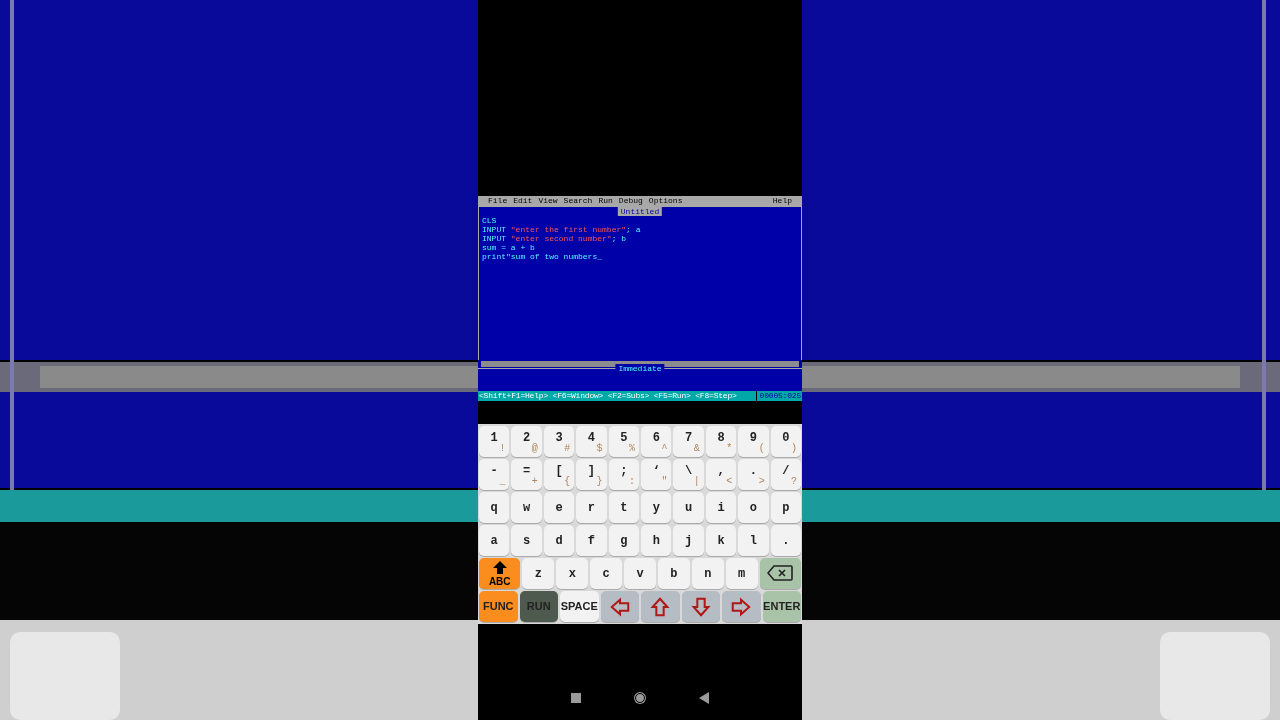 The height and width of the screenshot is (720, 1280). I want to click on key: v, so click(640, 573).